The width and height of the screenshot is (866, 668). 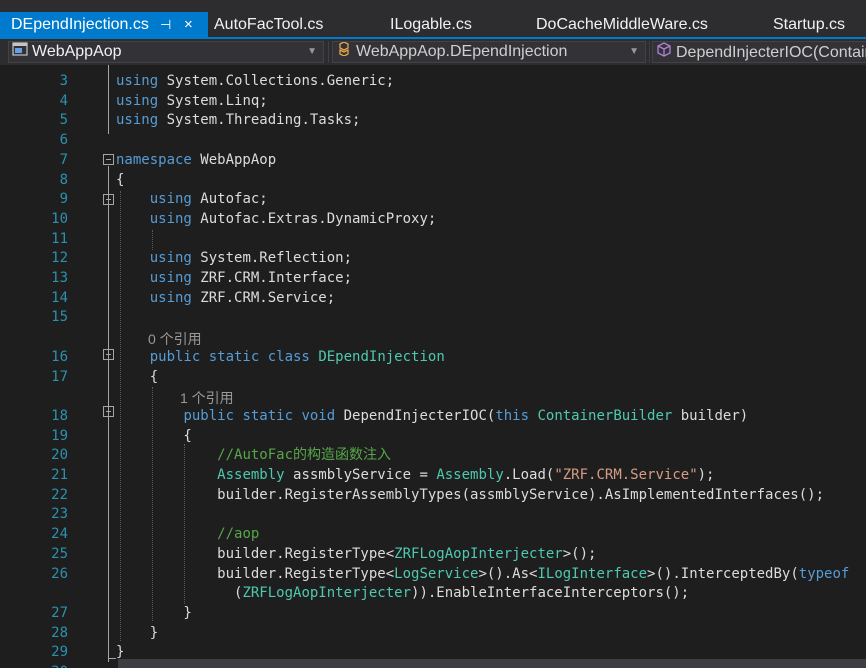 I want to click on line-number: 13, so click(x=59, y=278).